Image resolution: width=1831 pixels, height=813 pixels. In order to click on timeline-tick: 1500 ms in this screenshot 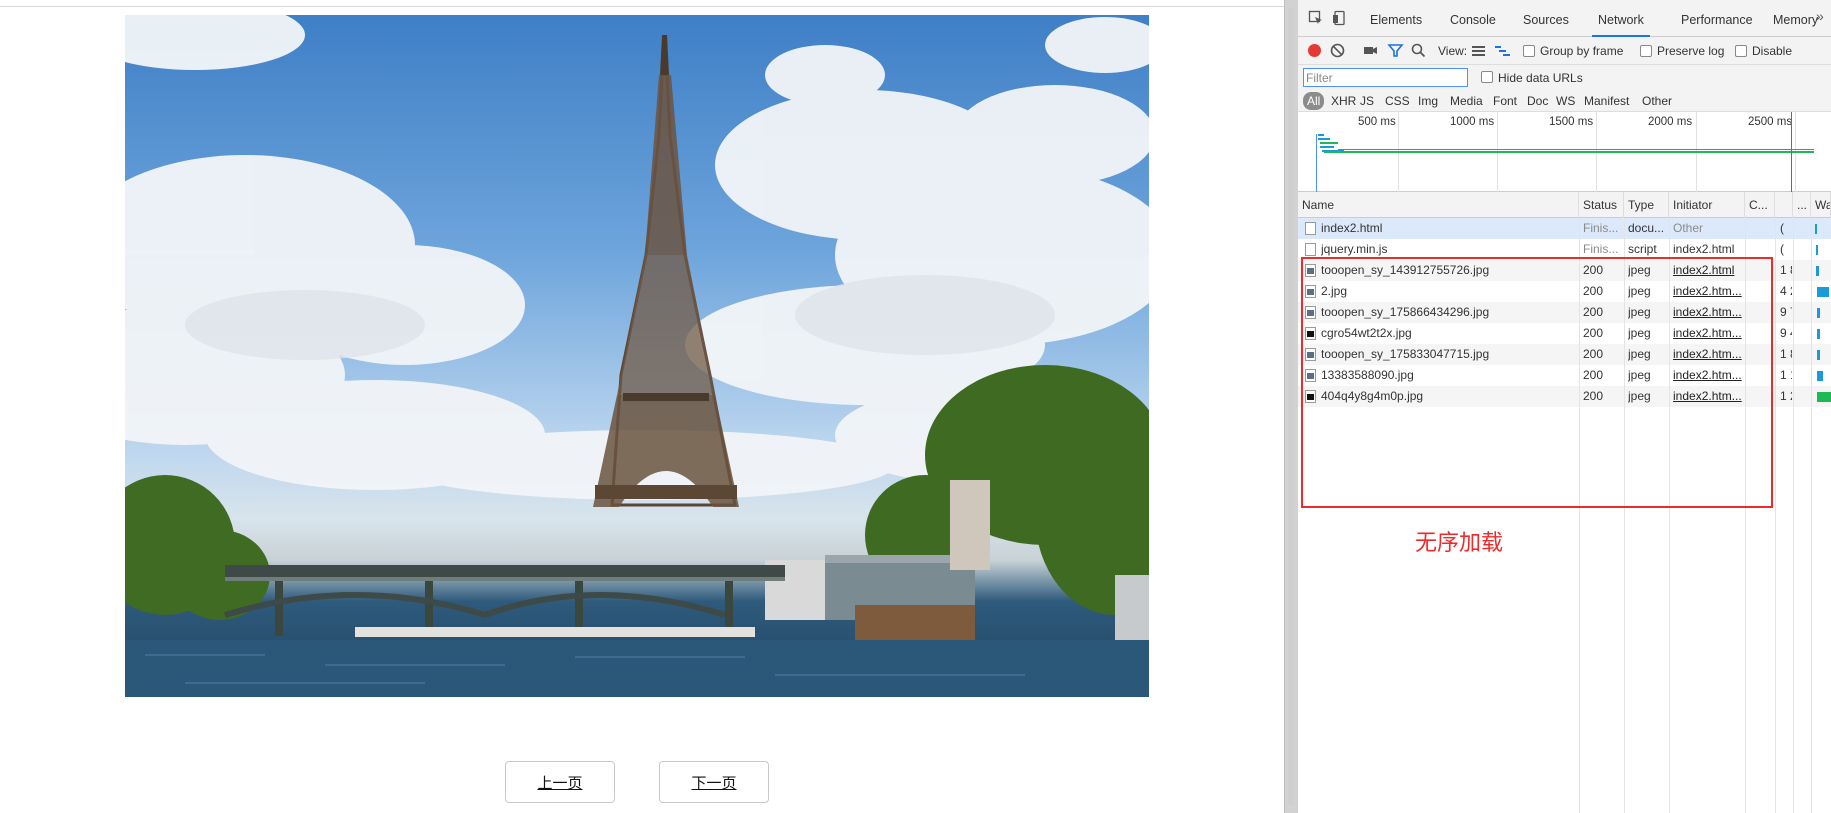, I will do `click(1571, 122)`.